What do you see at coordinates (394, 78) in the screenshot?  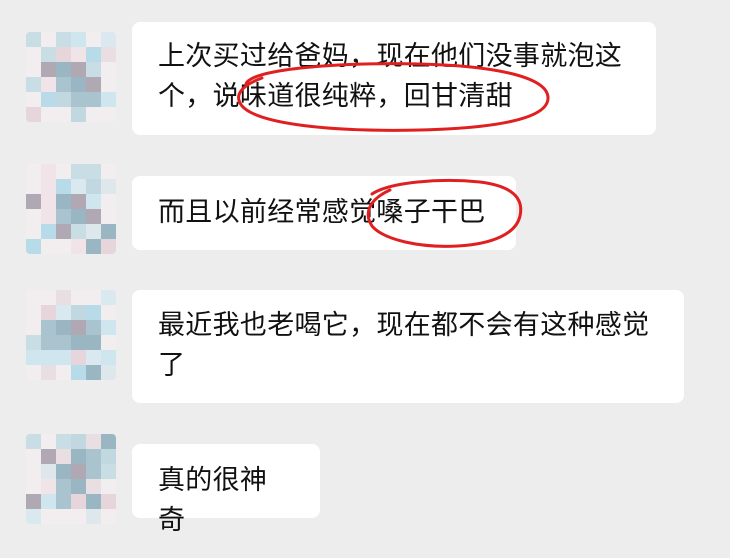 I see `message-bubble-1: 上次买过给爸妈，现在他们没事就泡这 个，说味道很纯粹，回甘清甜` at bounding box center [394, 78].